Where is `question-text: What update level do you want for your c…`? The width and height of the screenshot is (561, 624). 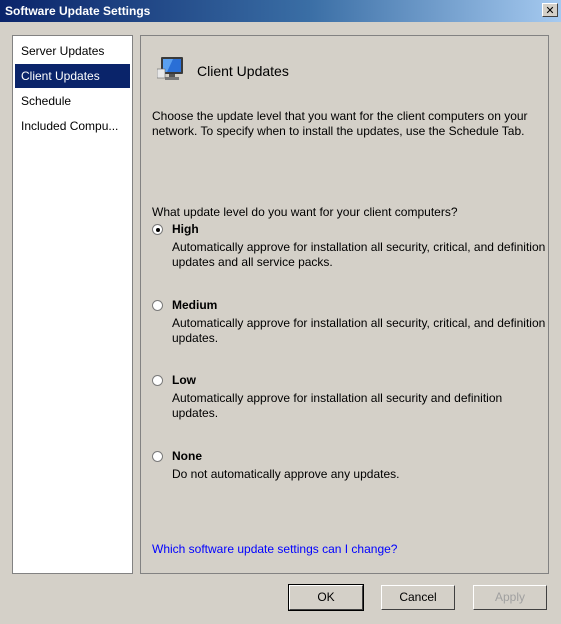 question-text: What update level do you want for your c… is located at coordinates (305, 212).